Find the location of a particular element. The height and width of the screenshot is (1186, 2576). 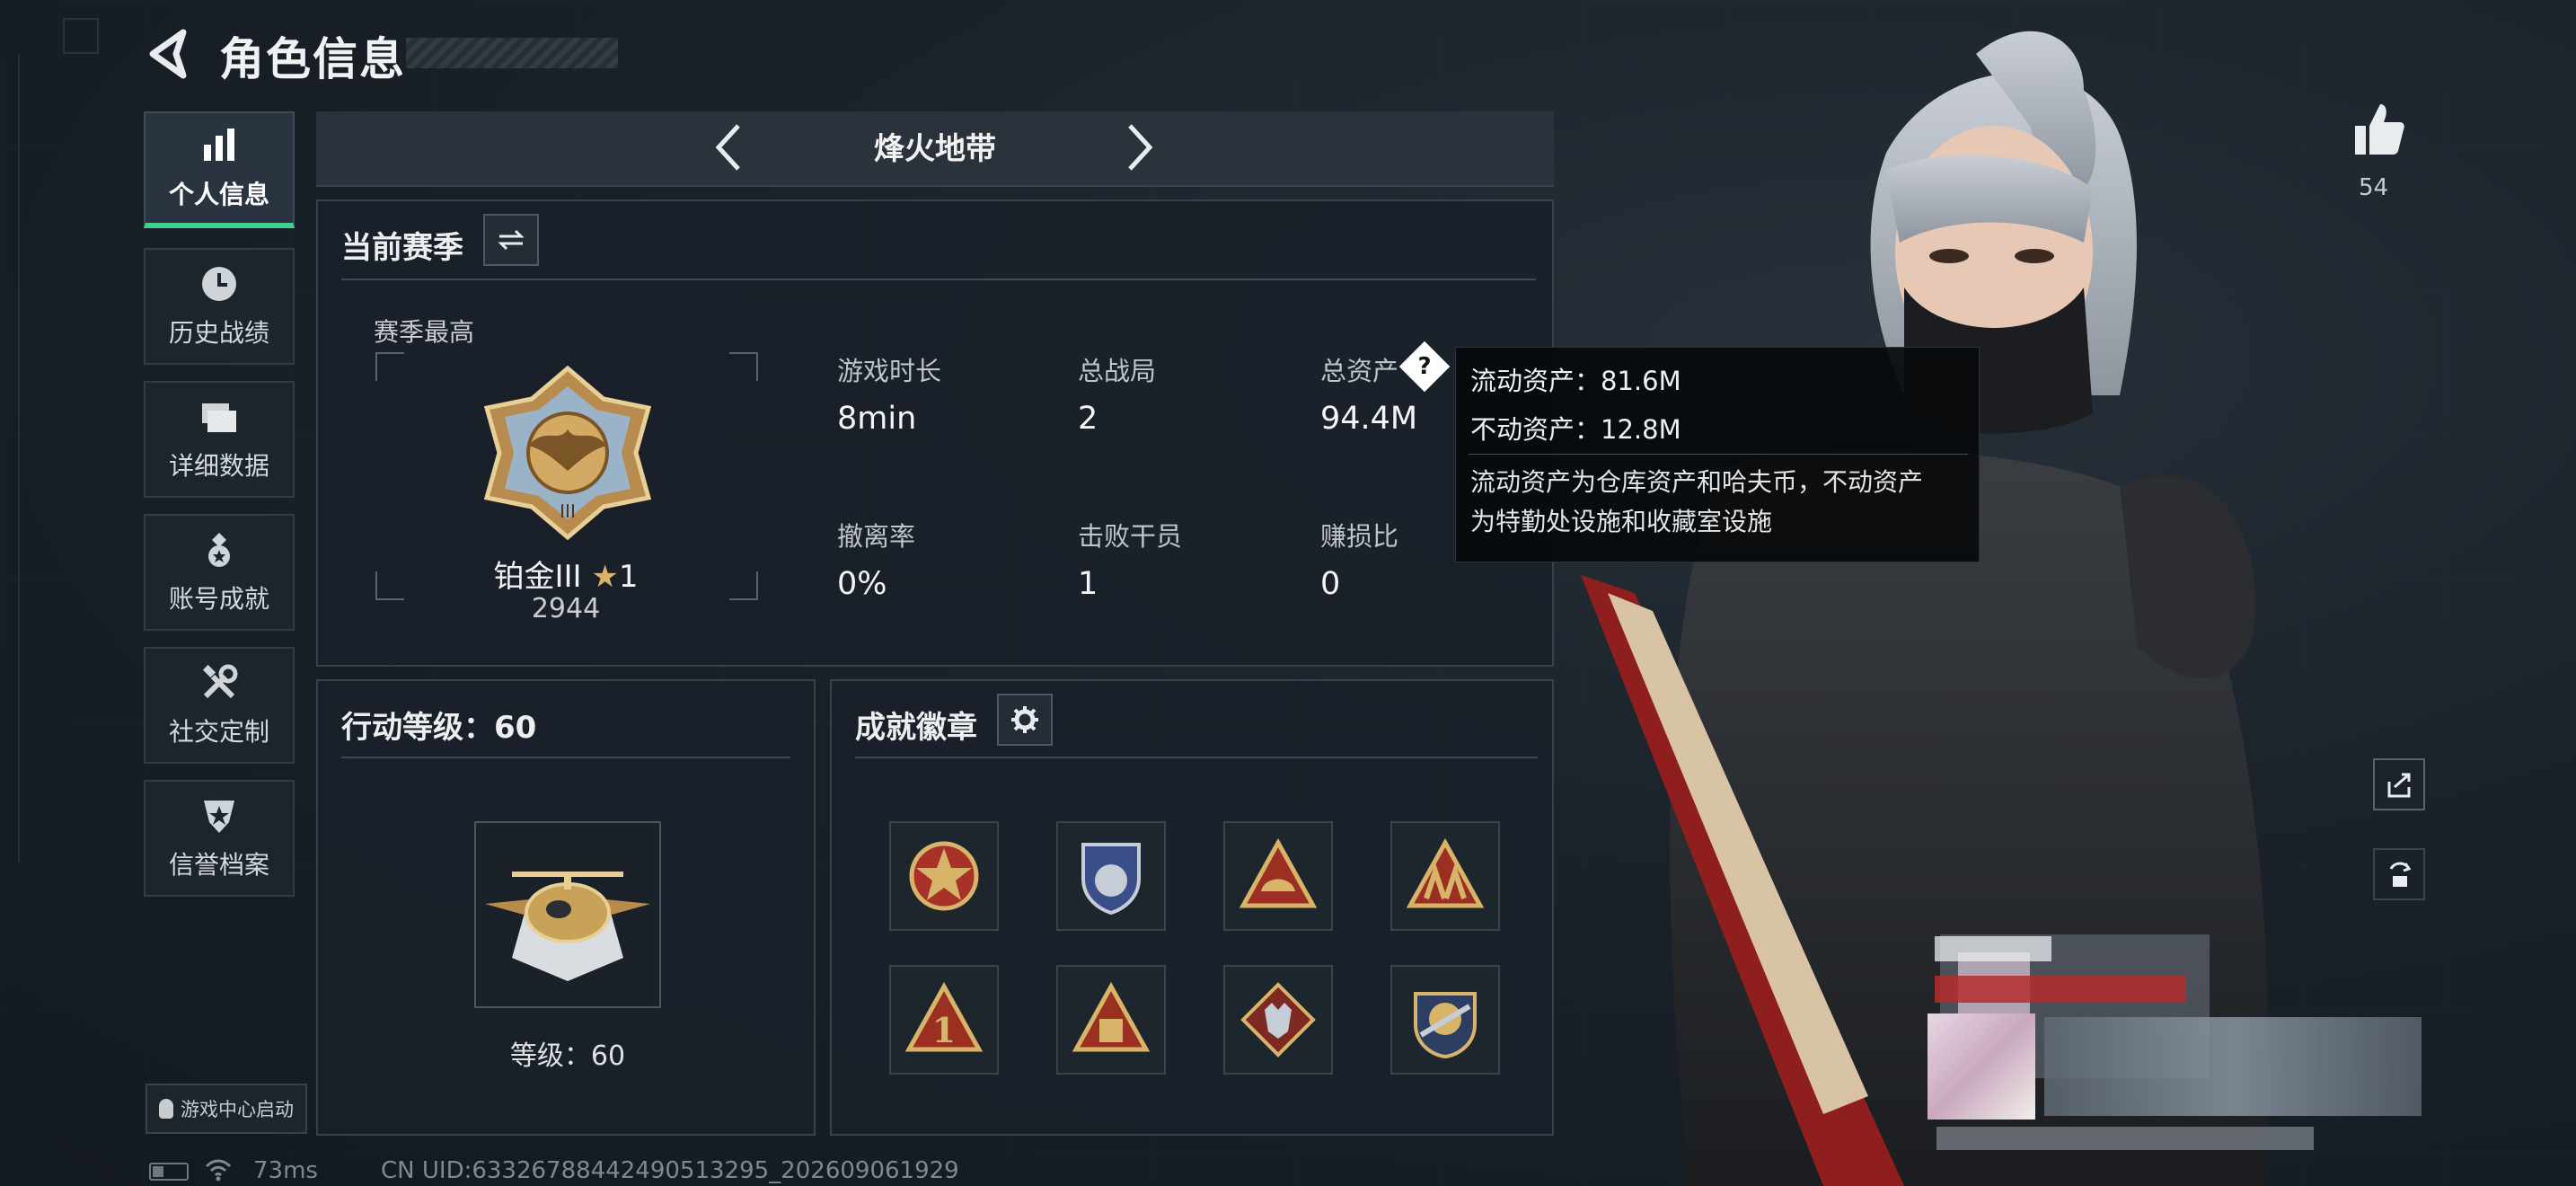

folder-icon is located at coordinates (219, 417).